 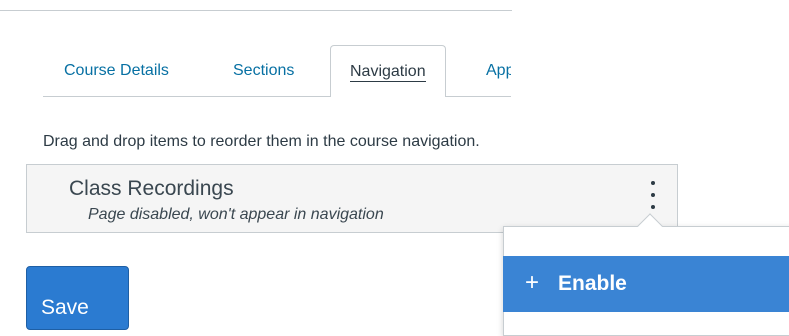 What do you see at coordinates (646, 284) in the screenshot?
I see `menu-item-enable: + Enable` at bounding box center [646, 284].